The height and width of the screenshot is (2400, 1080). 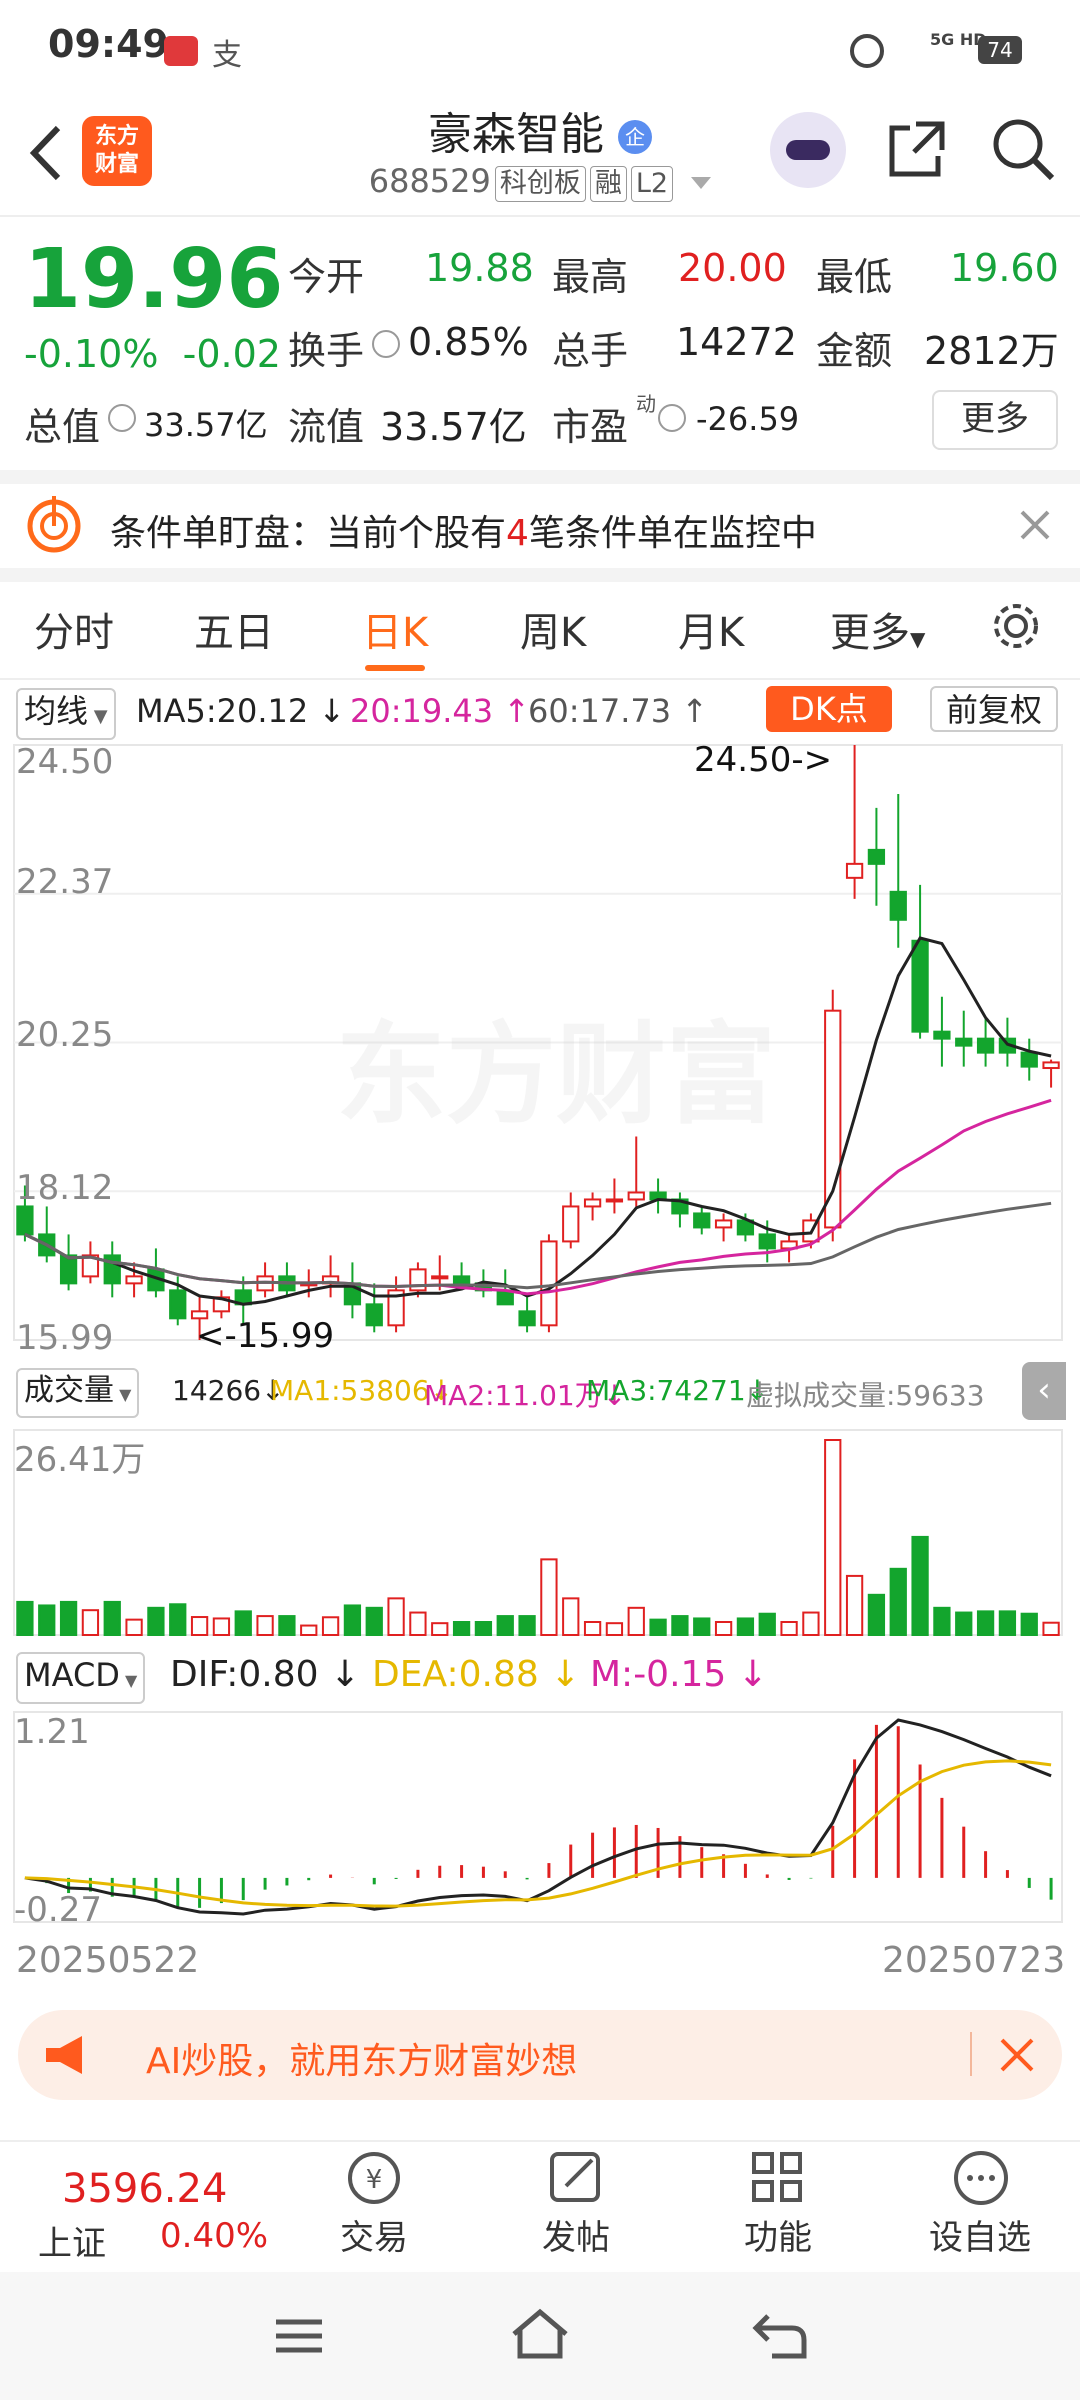 I want to click on robot-avatar, so click(x=808, y=150).